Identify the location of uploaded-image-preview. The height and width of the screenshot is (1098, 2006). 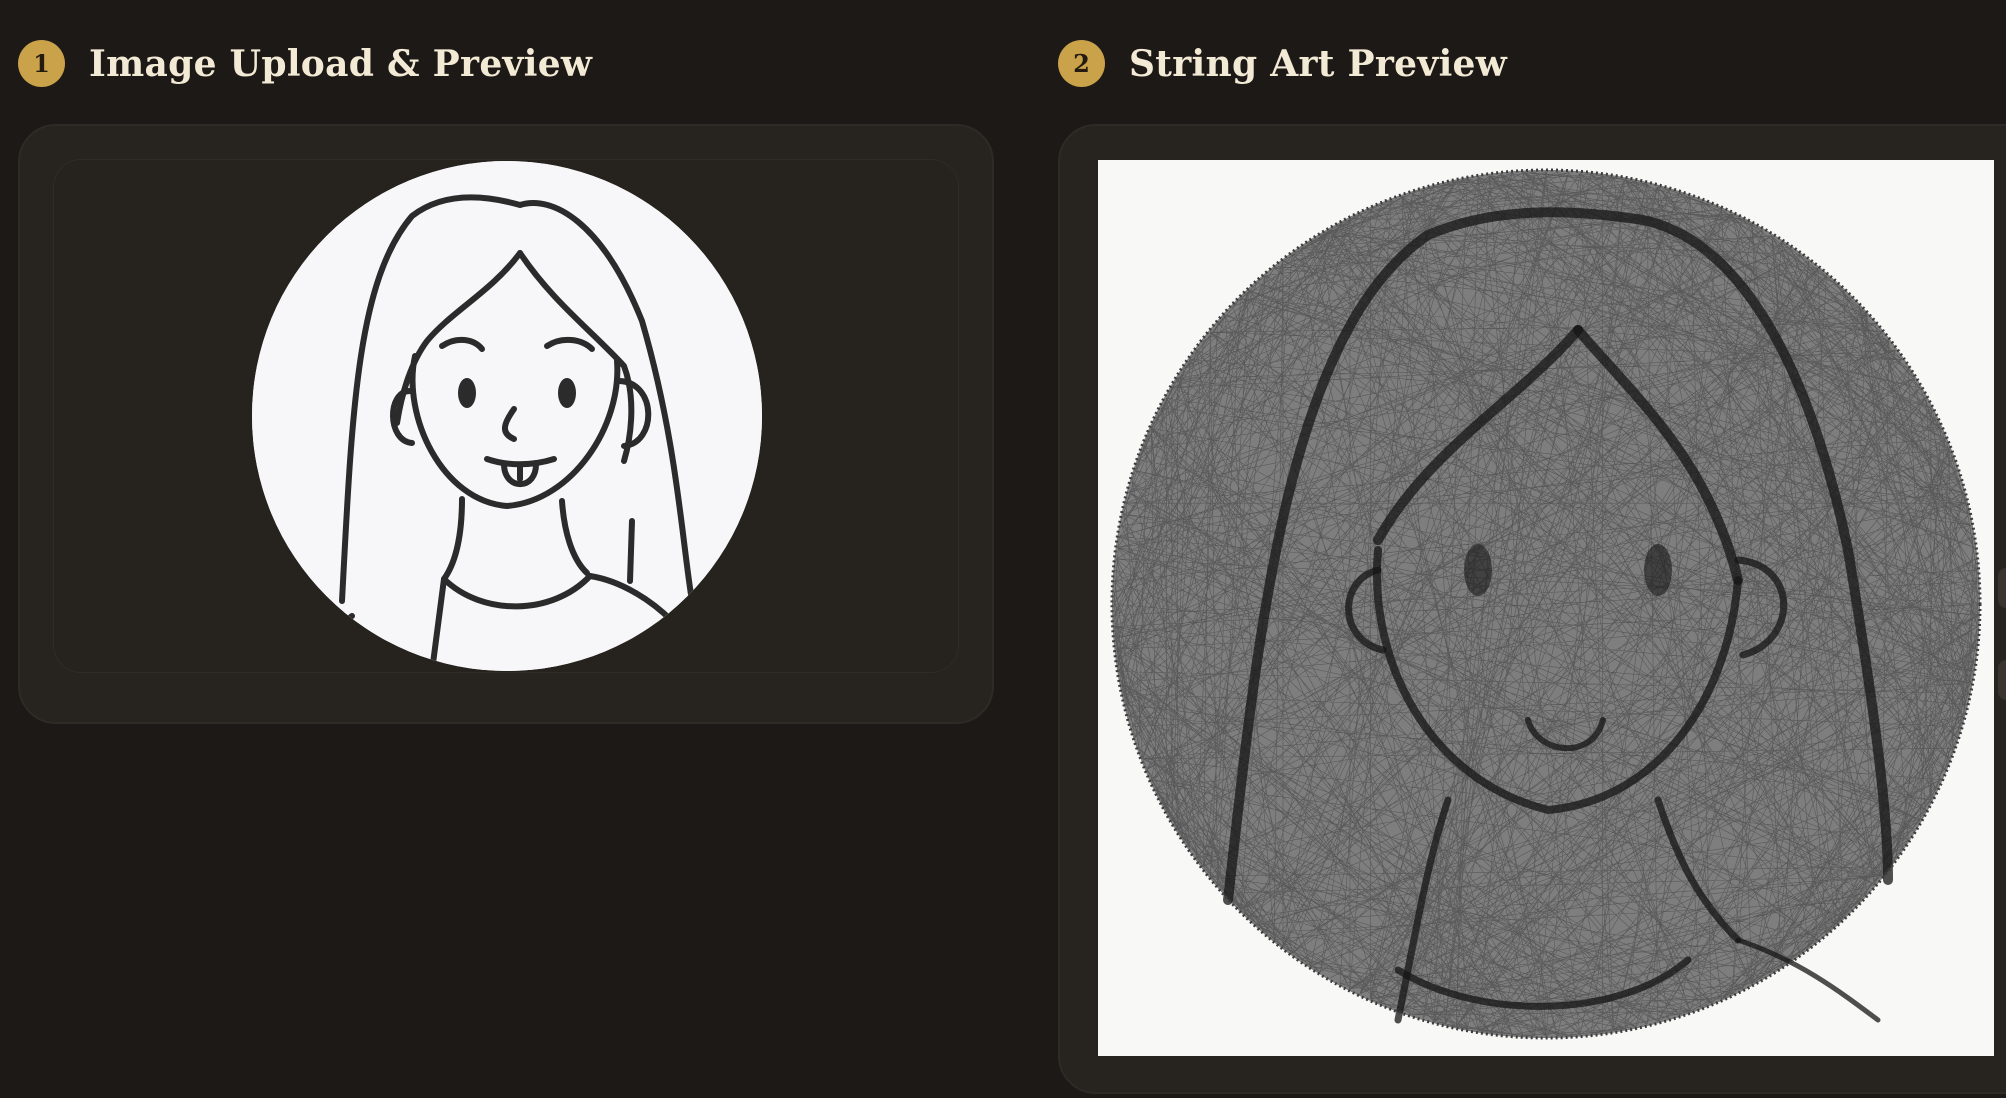
(507, 416).